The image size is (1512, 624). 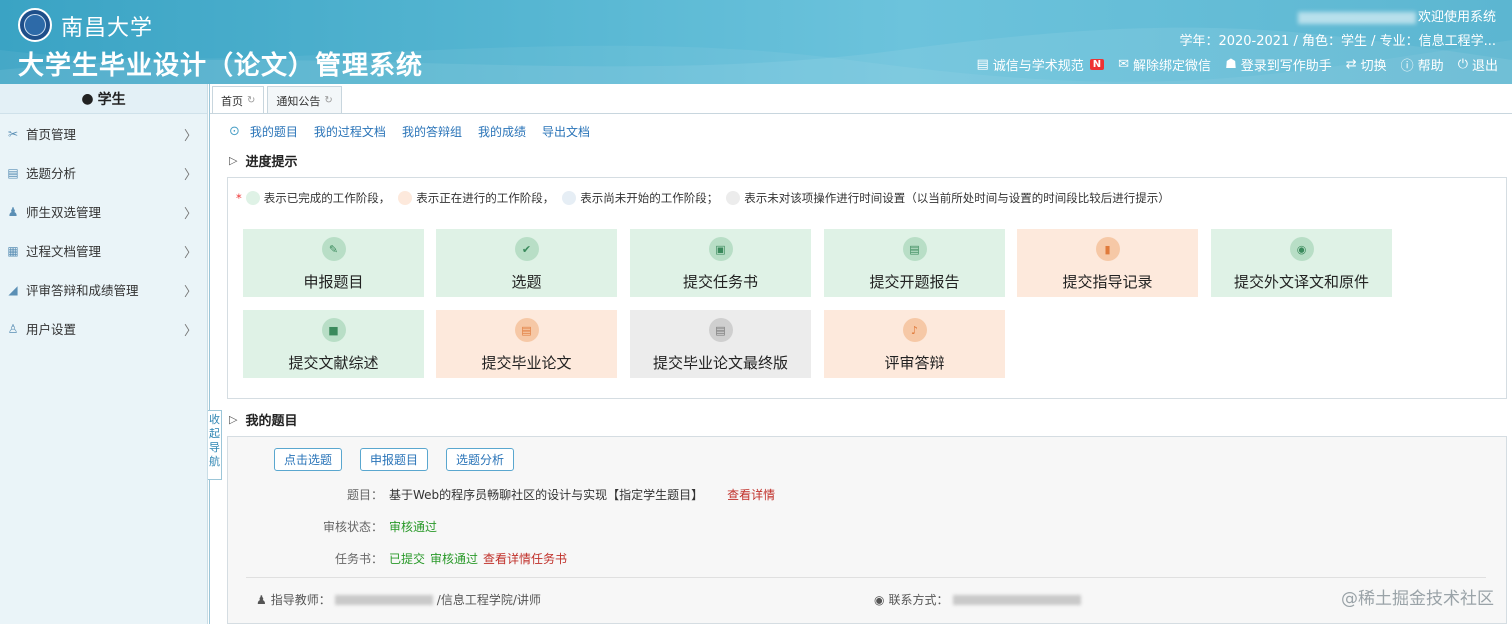 I want to click on asterisk-icon: *, so click(x=239, y=198).